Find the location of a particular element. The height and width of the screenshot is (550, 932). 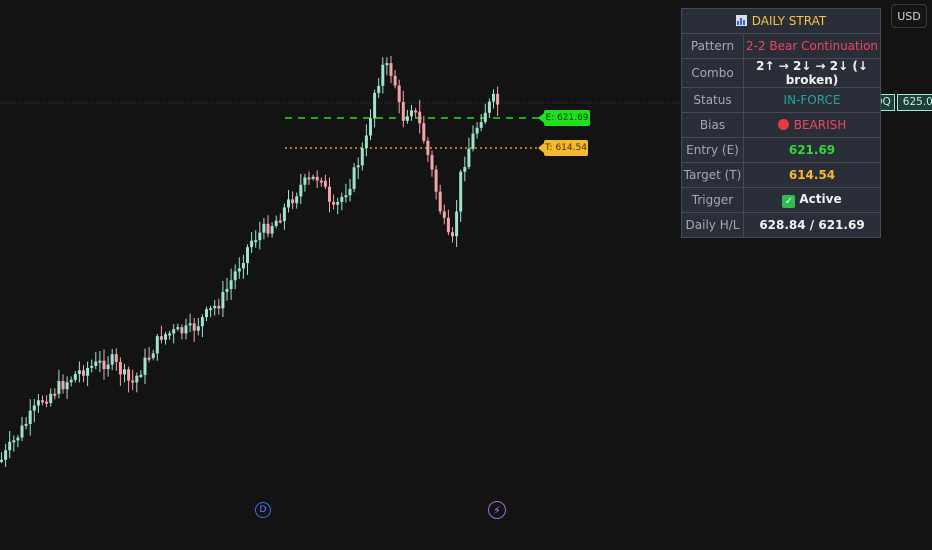

red-circle-icon is located at coordinates (783, 124).